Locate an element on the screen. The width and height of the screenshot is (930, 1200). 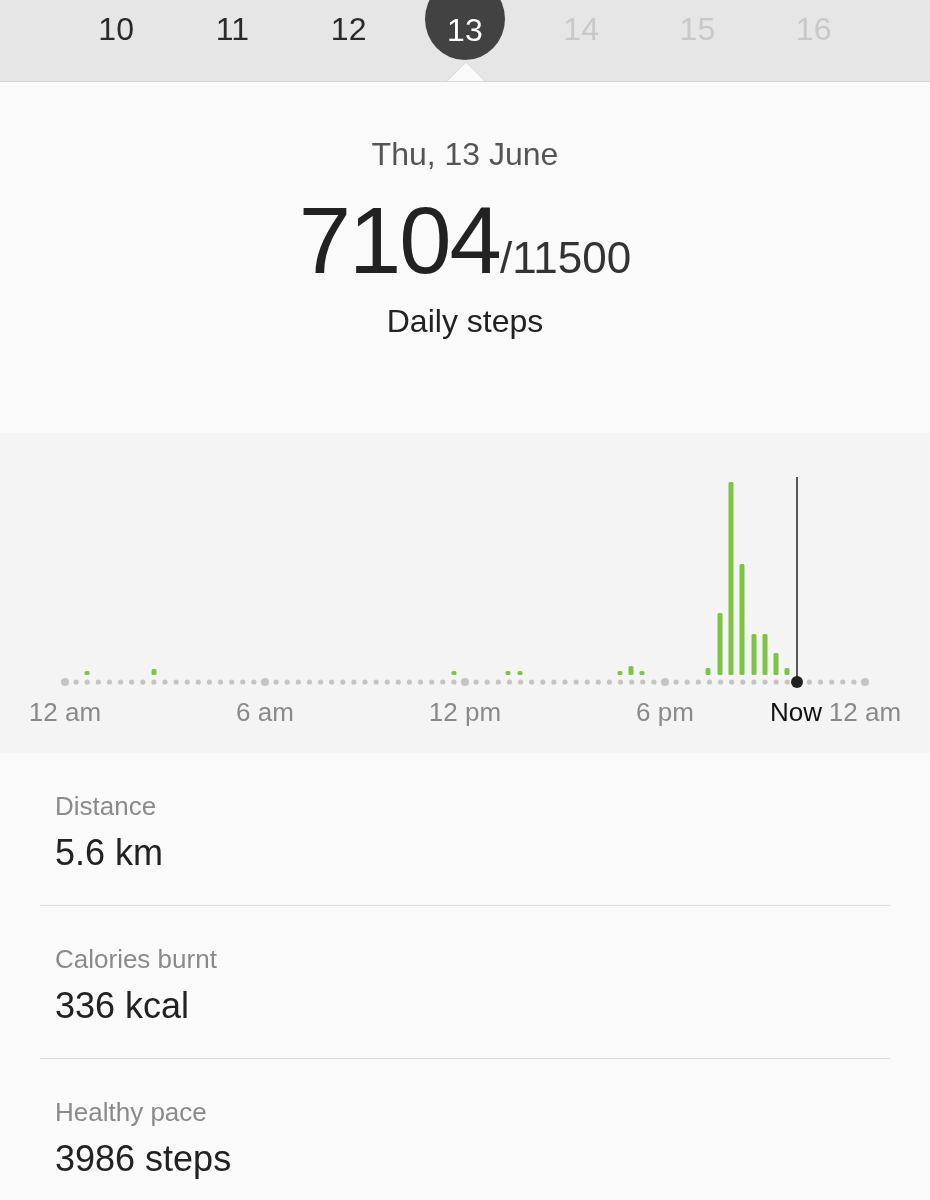
stat-value: 3986 steps is located at coordinates (144, 1159).